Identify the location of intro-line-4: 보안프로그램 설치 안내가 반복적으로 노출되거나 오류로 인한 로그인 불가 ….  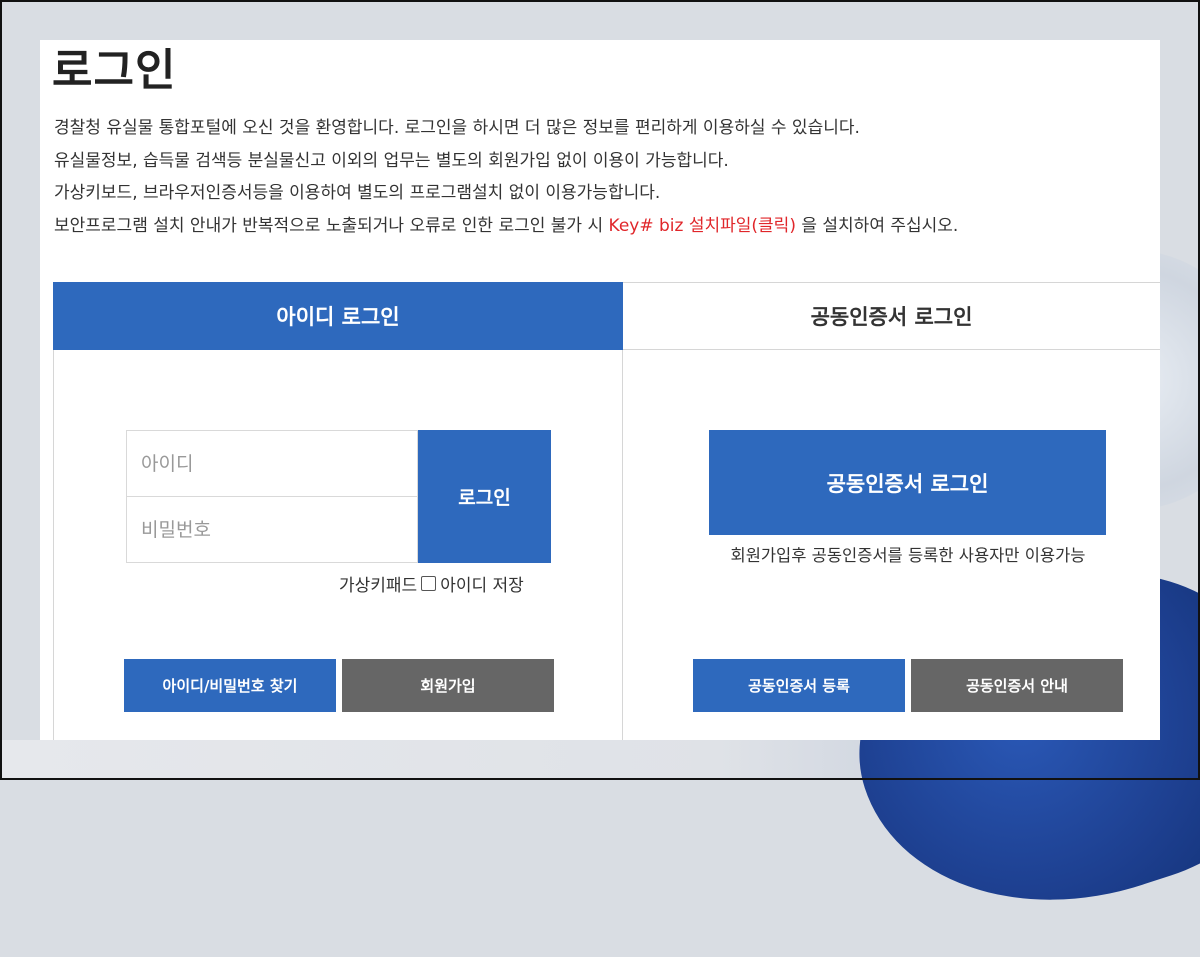
(599, 226).